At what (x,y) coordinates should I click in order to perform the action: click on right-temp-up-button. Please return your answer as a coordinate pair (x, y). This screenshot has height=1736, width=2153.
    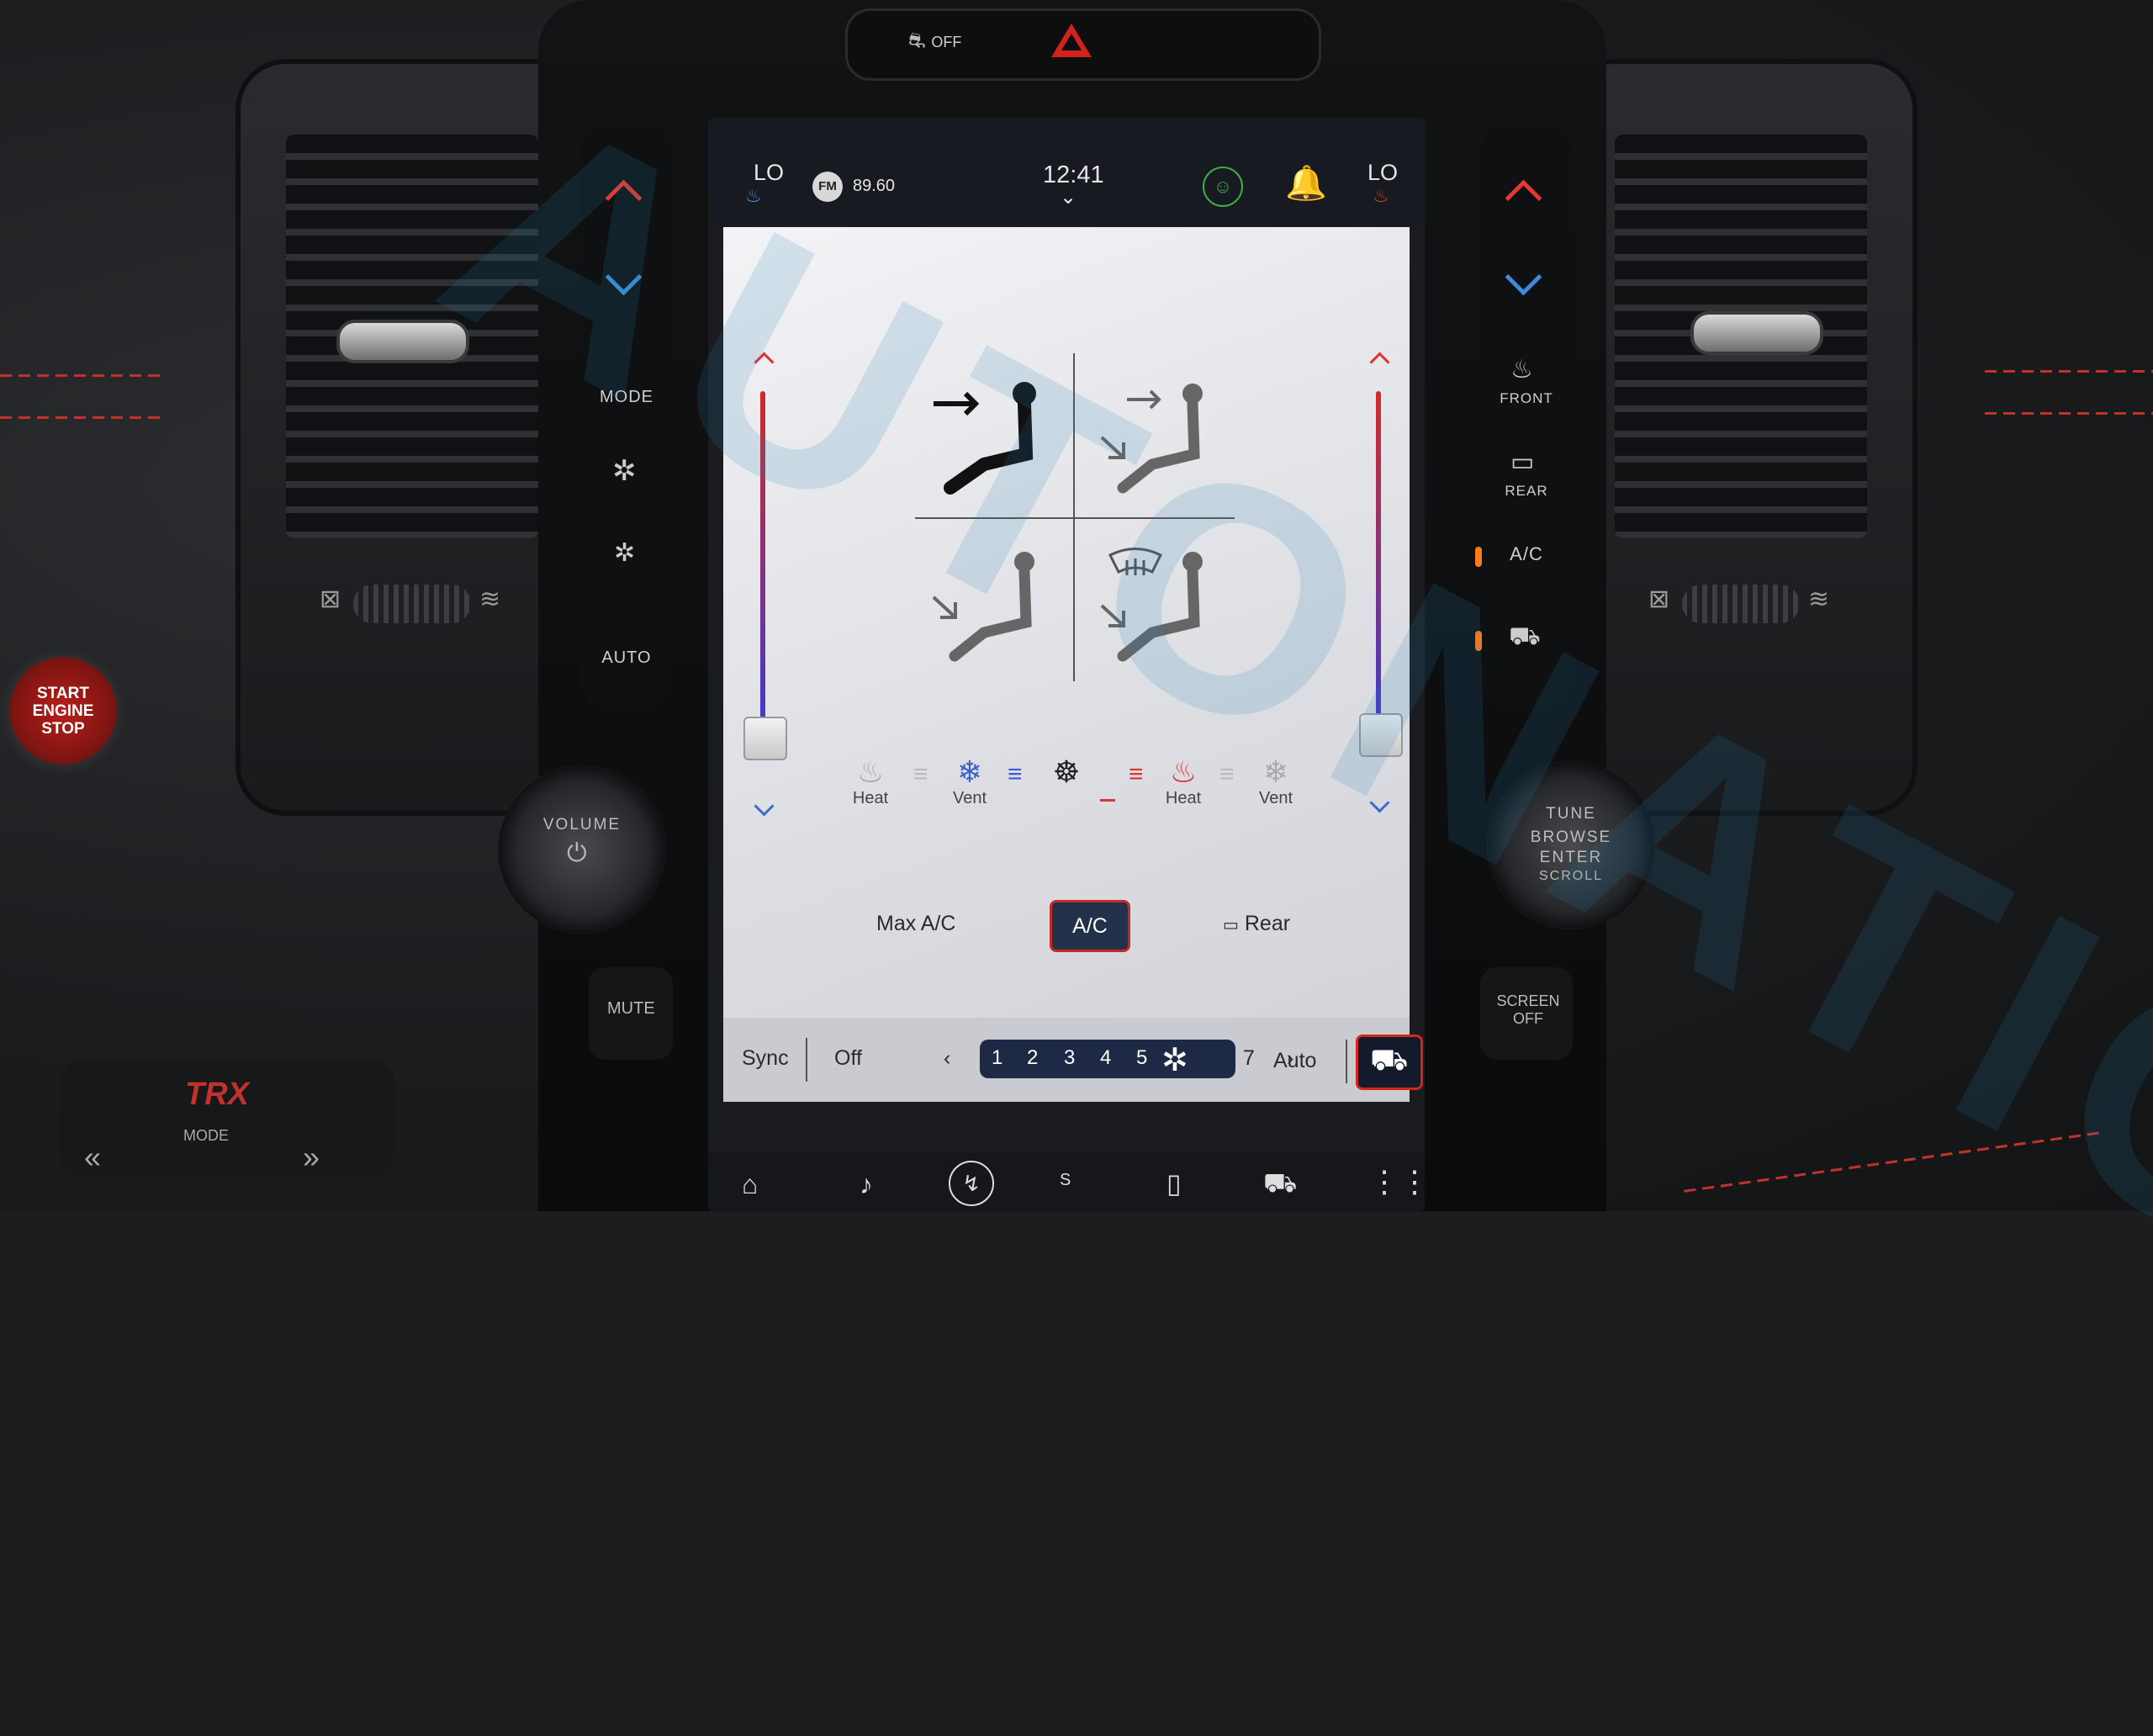
    Looking at the image, I should click on (1527, 193).